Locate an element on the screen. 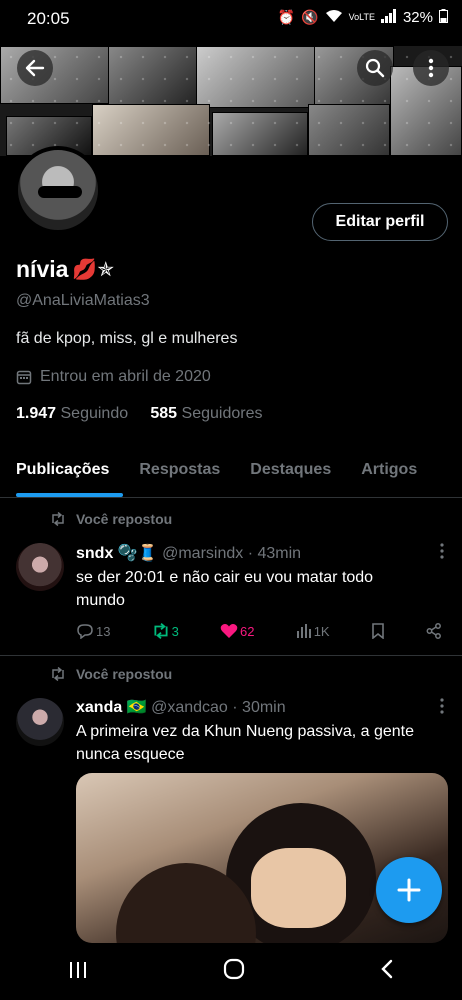 This screenshot has height=1000, width=462. back-button is located at coordinates (35, 68).